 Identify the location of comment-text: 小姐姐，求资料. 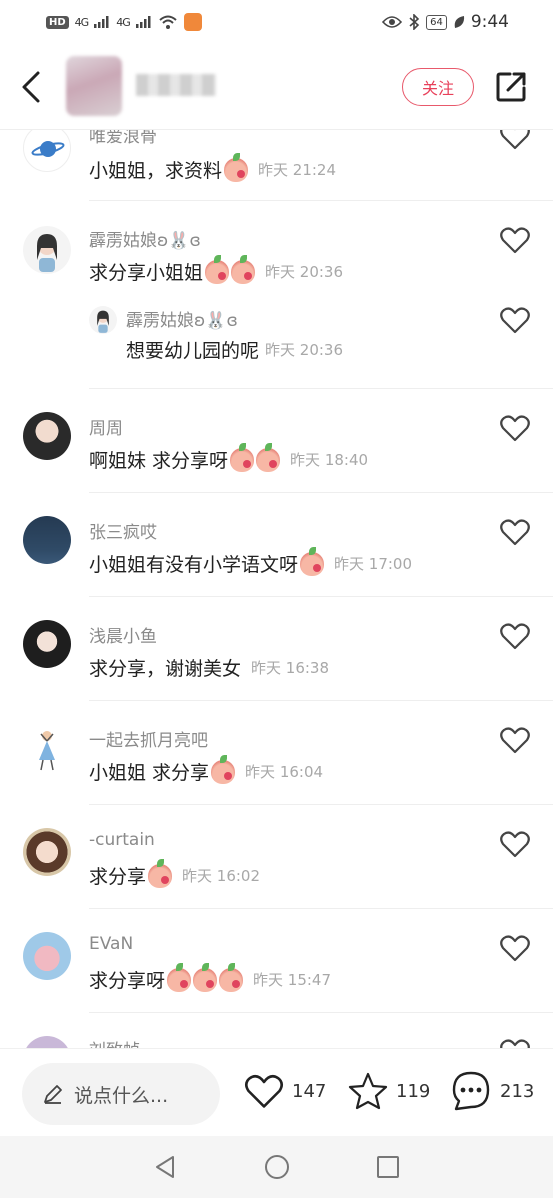
(156, 171).